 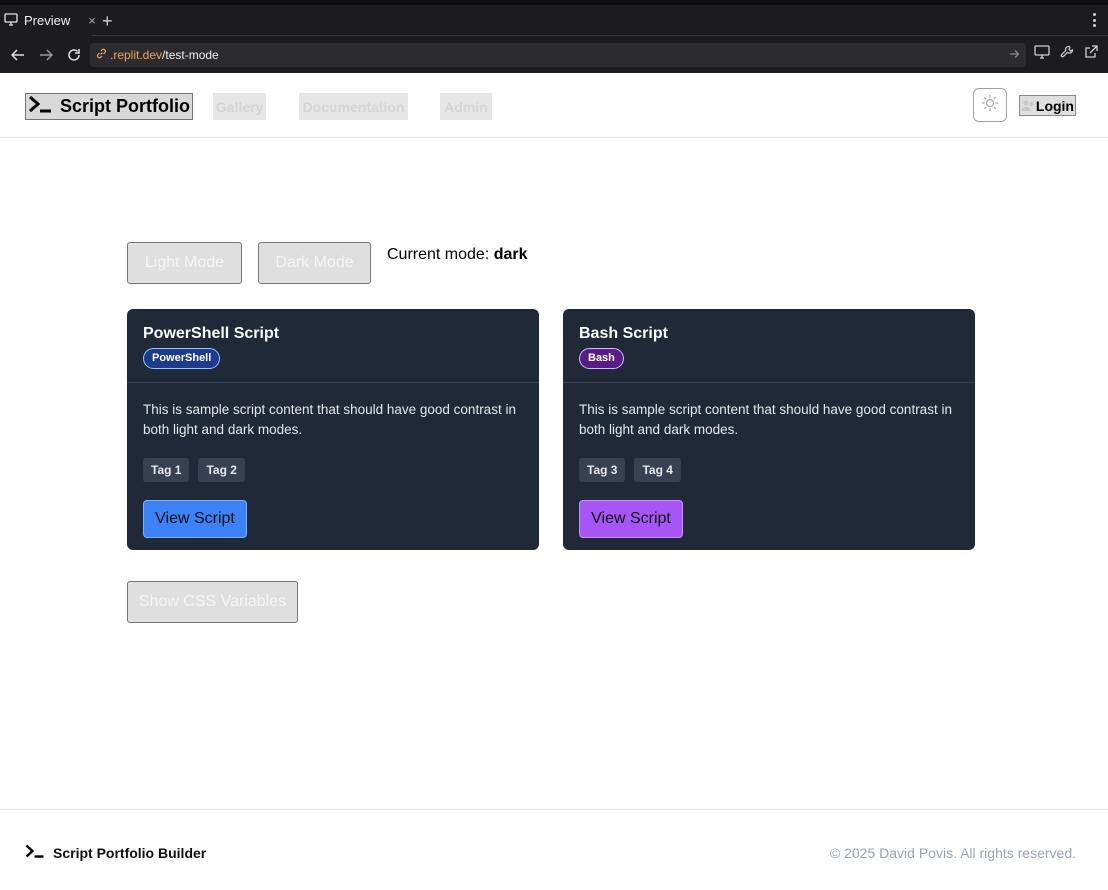 What do you see at coordinates (11, 20) in the screenshot?
I see `monitor-icon` at bounding box center [11, 20].